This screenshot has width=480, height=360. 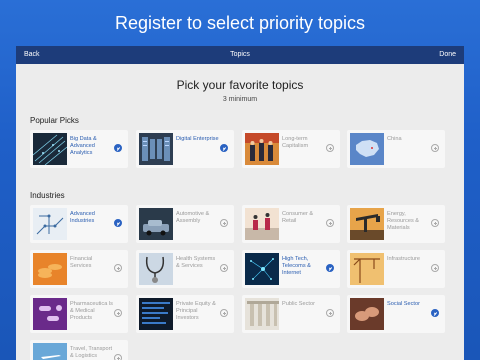 What do you see at coordinates (367, 269) in the screenshot?
I see `crane-image` at bounding box center [367, 269].